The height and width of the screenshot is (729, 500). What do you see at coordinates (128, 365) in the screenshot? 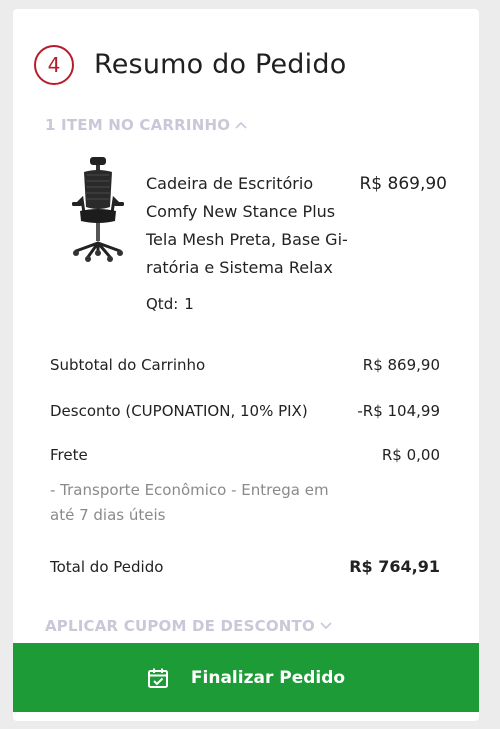
I see `subtotal-label: Subtotal do Carrinho` at bounding box center [128, 365].